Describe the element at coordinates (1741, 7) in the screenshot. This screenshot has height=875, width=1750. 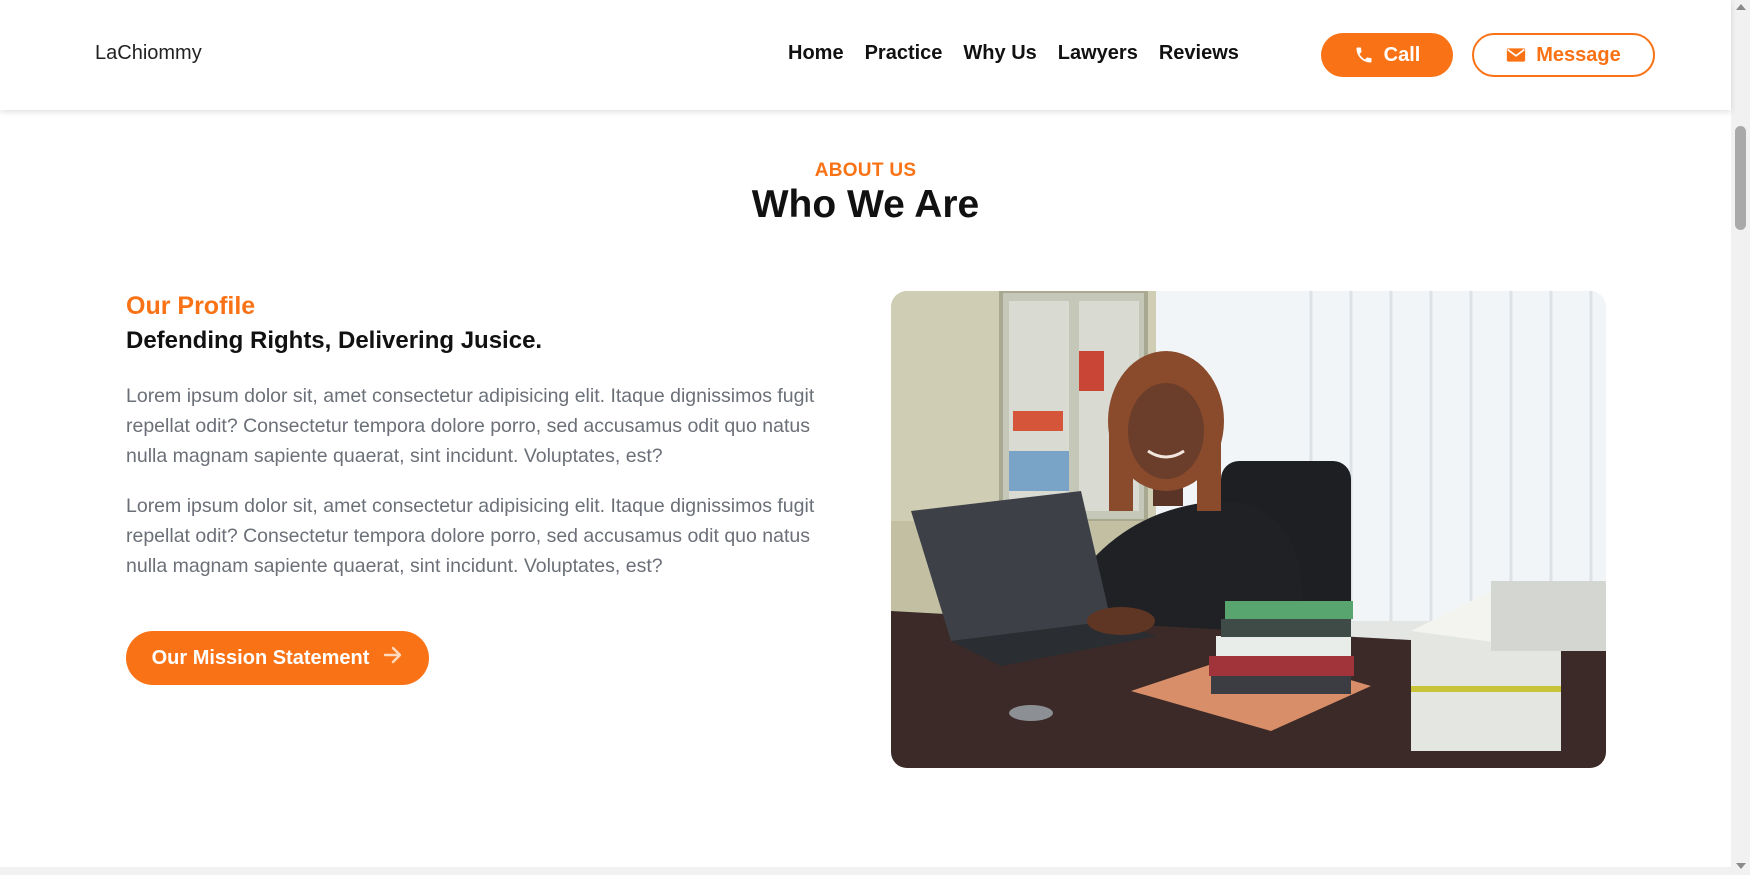
I see `chevron-up-icon` at that location.